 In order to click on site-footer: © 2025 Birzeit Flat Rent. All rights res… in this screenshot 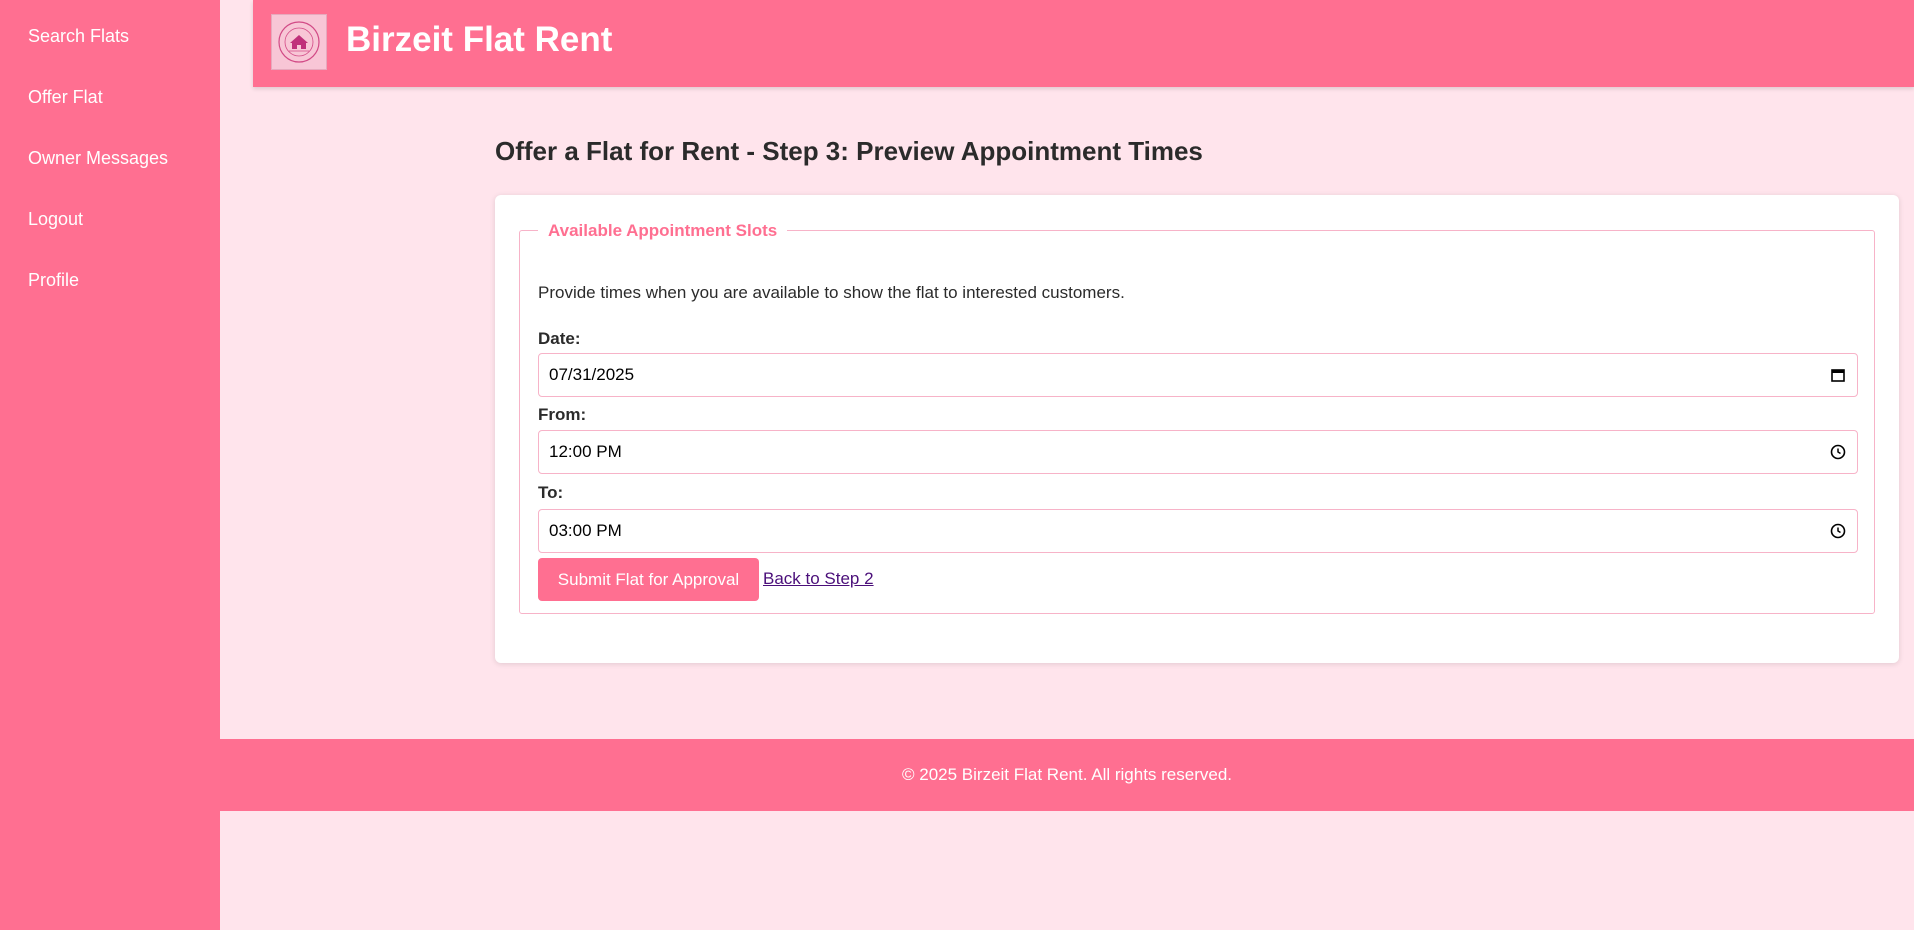, I will do `click(1067, 775)`.